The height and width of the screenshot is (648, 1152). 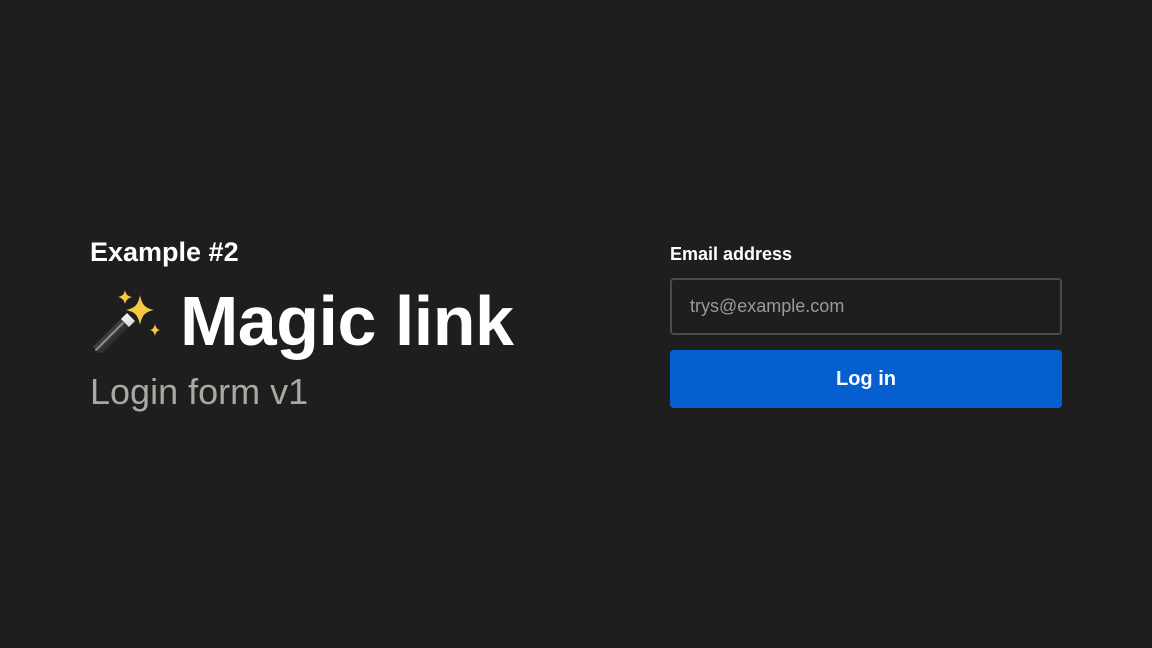 What do you see at coordinates (866, 306) in the screenshot?
I see `email-field` at bounding box center [866, 306].